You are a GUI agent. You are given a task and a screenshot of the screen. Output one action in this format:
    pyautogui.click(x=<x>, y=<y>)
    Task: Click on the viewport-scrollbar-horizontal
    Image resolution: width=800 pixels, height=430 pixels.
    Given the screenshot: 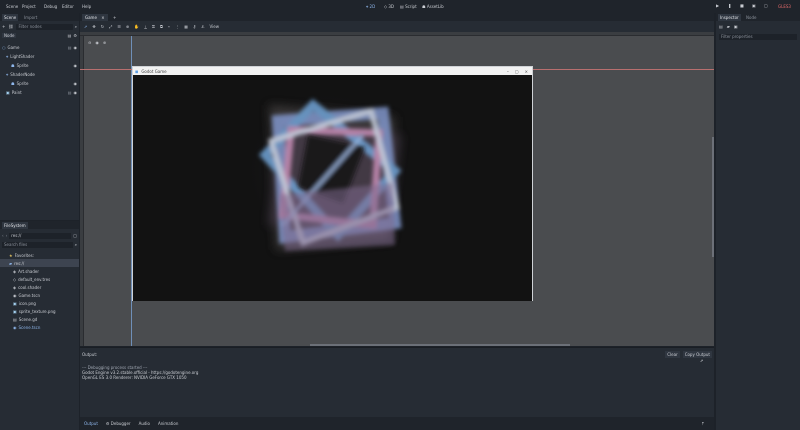 What is the action you would take?
    pyautogui.click(x=440, y=345)
    